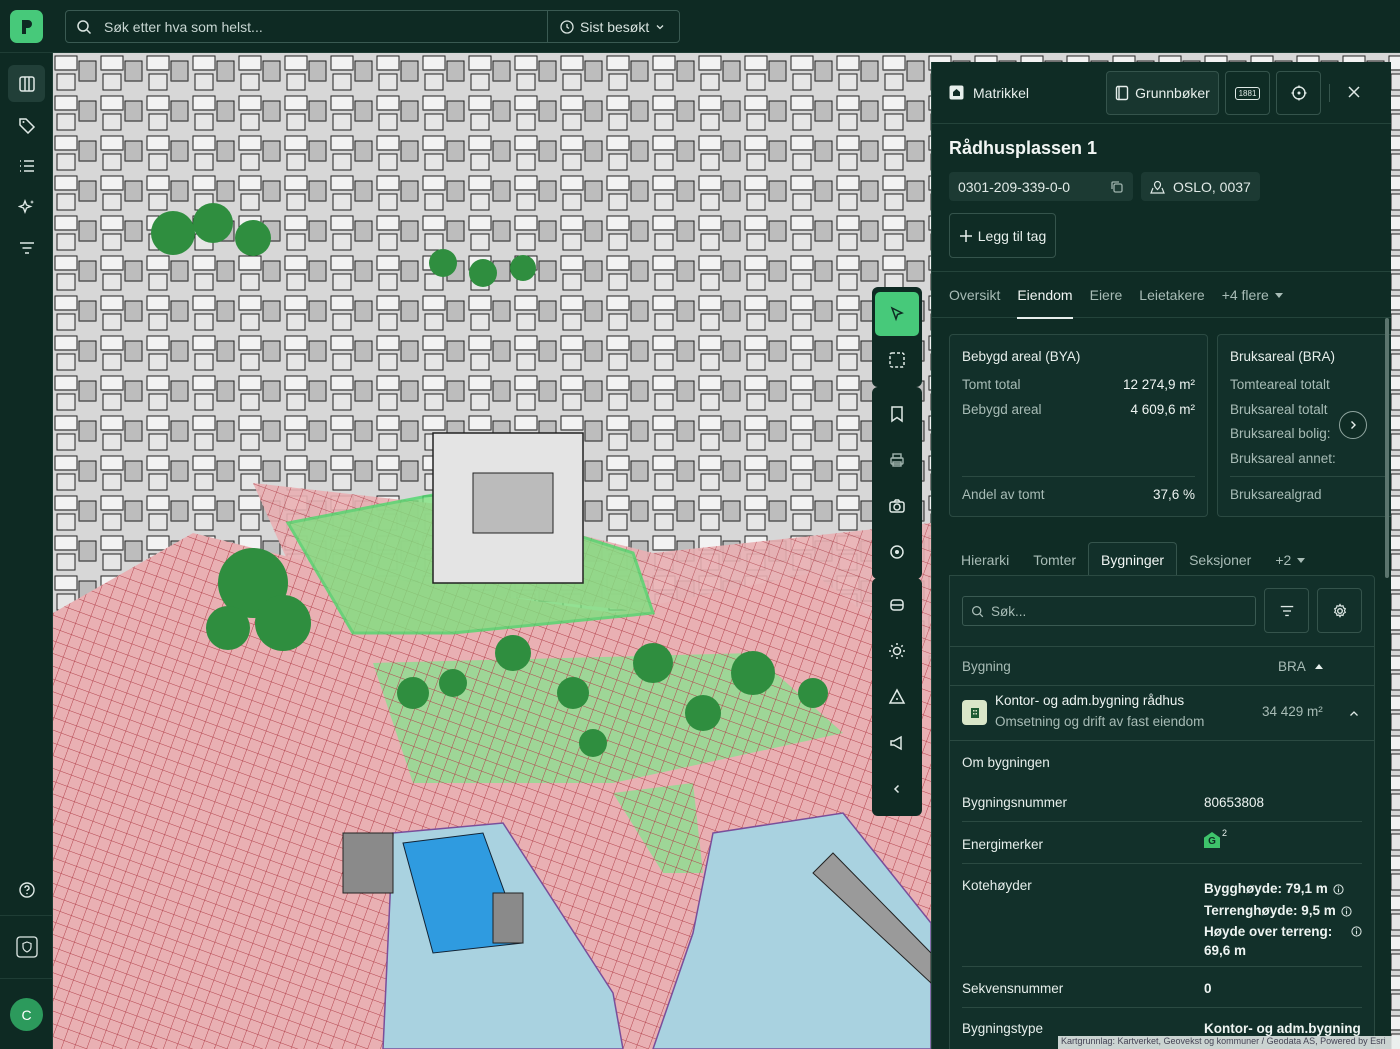 The height and width of the screenshot is (1049, 1400). What do you see at coordinates (1220, 560) in the screenshot?
I see `subtab-seksjoner: Seksjoner` at bounding box center [1220, 560].